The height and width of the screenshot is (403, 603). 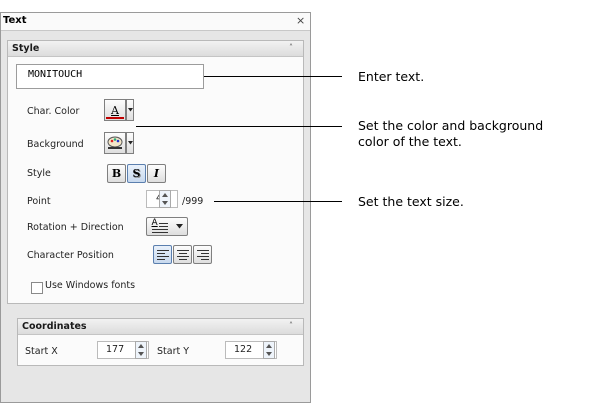 I want to click on char-color-glyph: A, so click(x=115, y=110).